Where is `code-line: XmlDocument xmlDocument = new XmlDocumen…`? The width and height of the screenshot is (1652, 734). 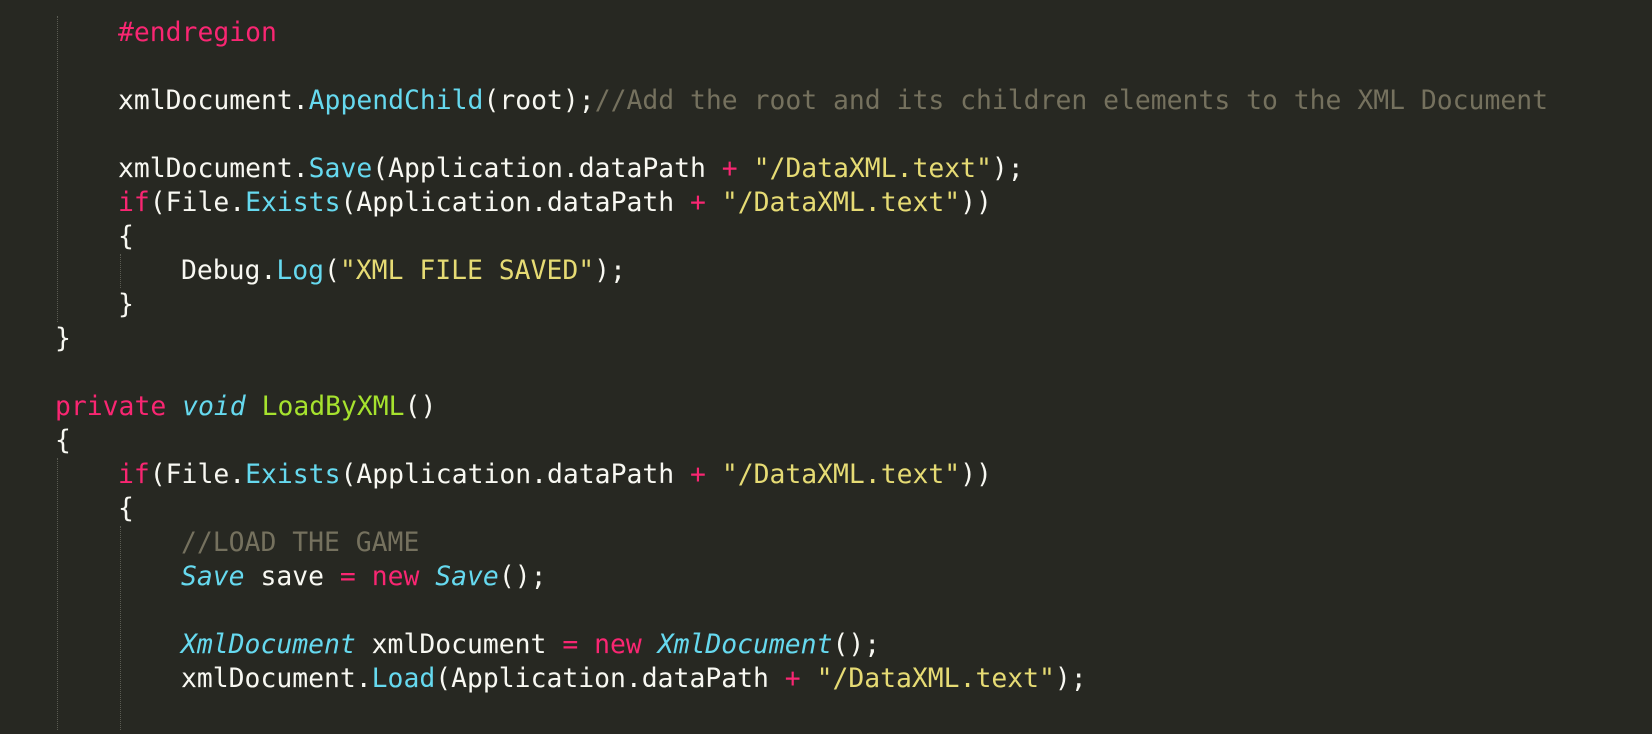
code-line: XmlDocument xmlDocument = new XmlDocumen… is located at coordinates (530, 645).